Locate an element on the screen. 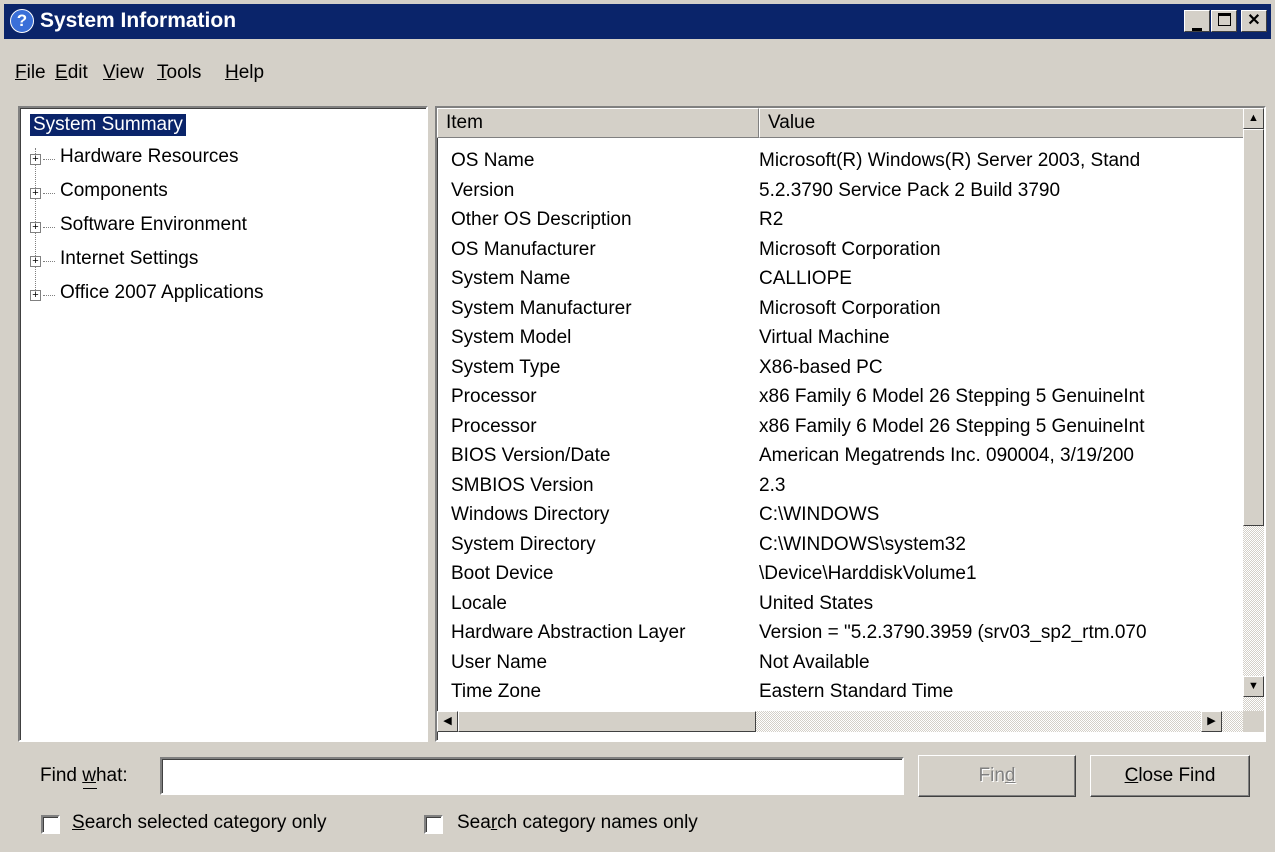 Image resolution: width=1275 pixels, height=852 pixels. menu-edit-rest: dit is located at coordinates (77, 72).